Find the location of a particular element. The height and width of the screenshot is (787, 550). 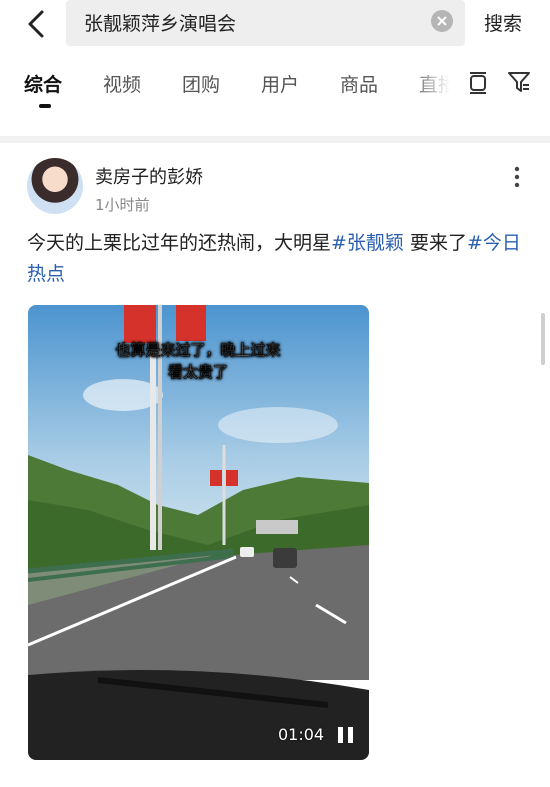

tab-all: 综合 is located at coordinates (43, 83).